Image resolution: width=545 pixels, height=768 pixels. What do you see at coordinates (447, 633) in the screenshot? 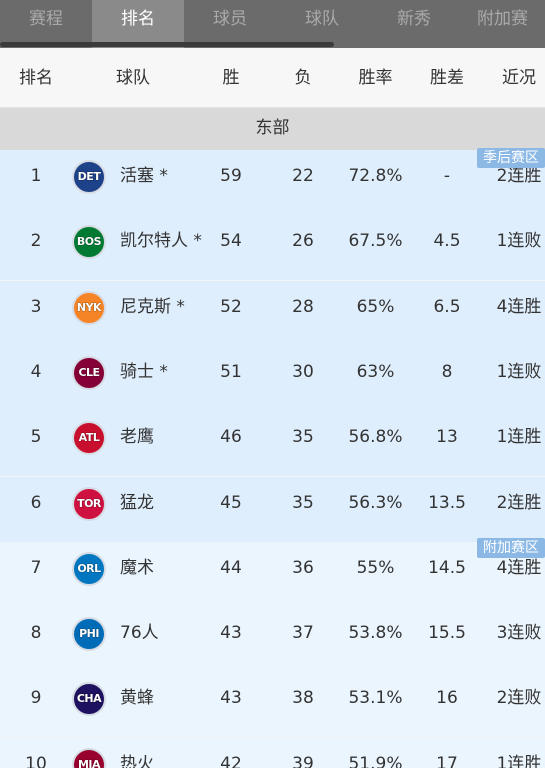
I see `gb-cell: 15.5` at bounding box center [447, 633].